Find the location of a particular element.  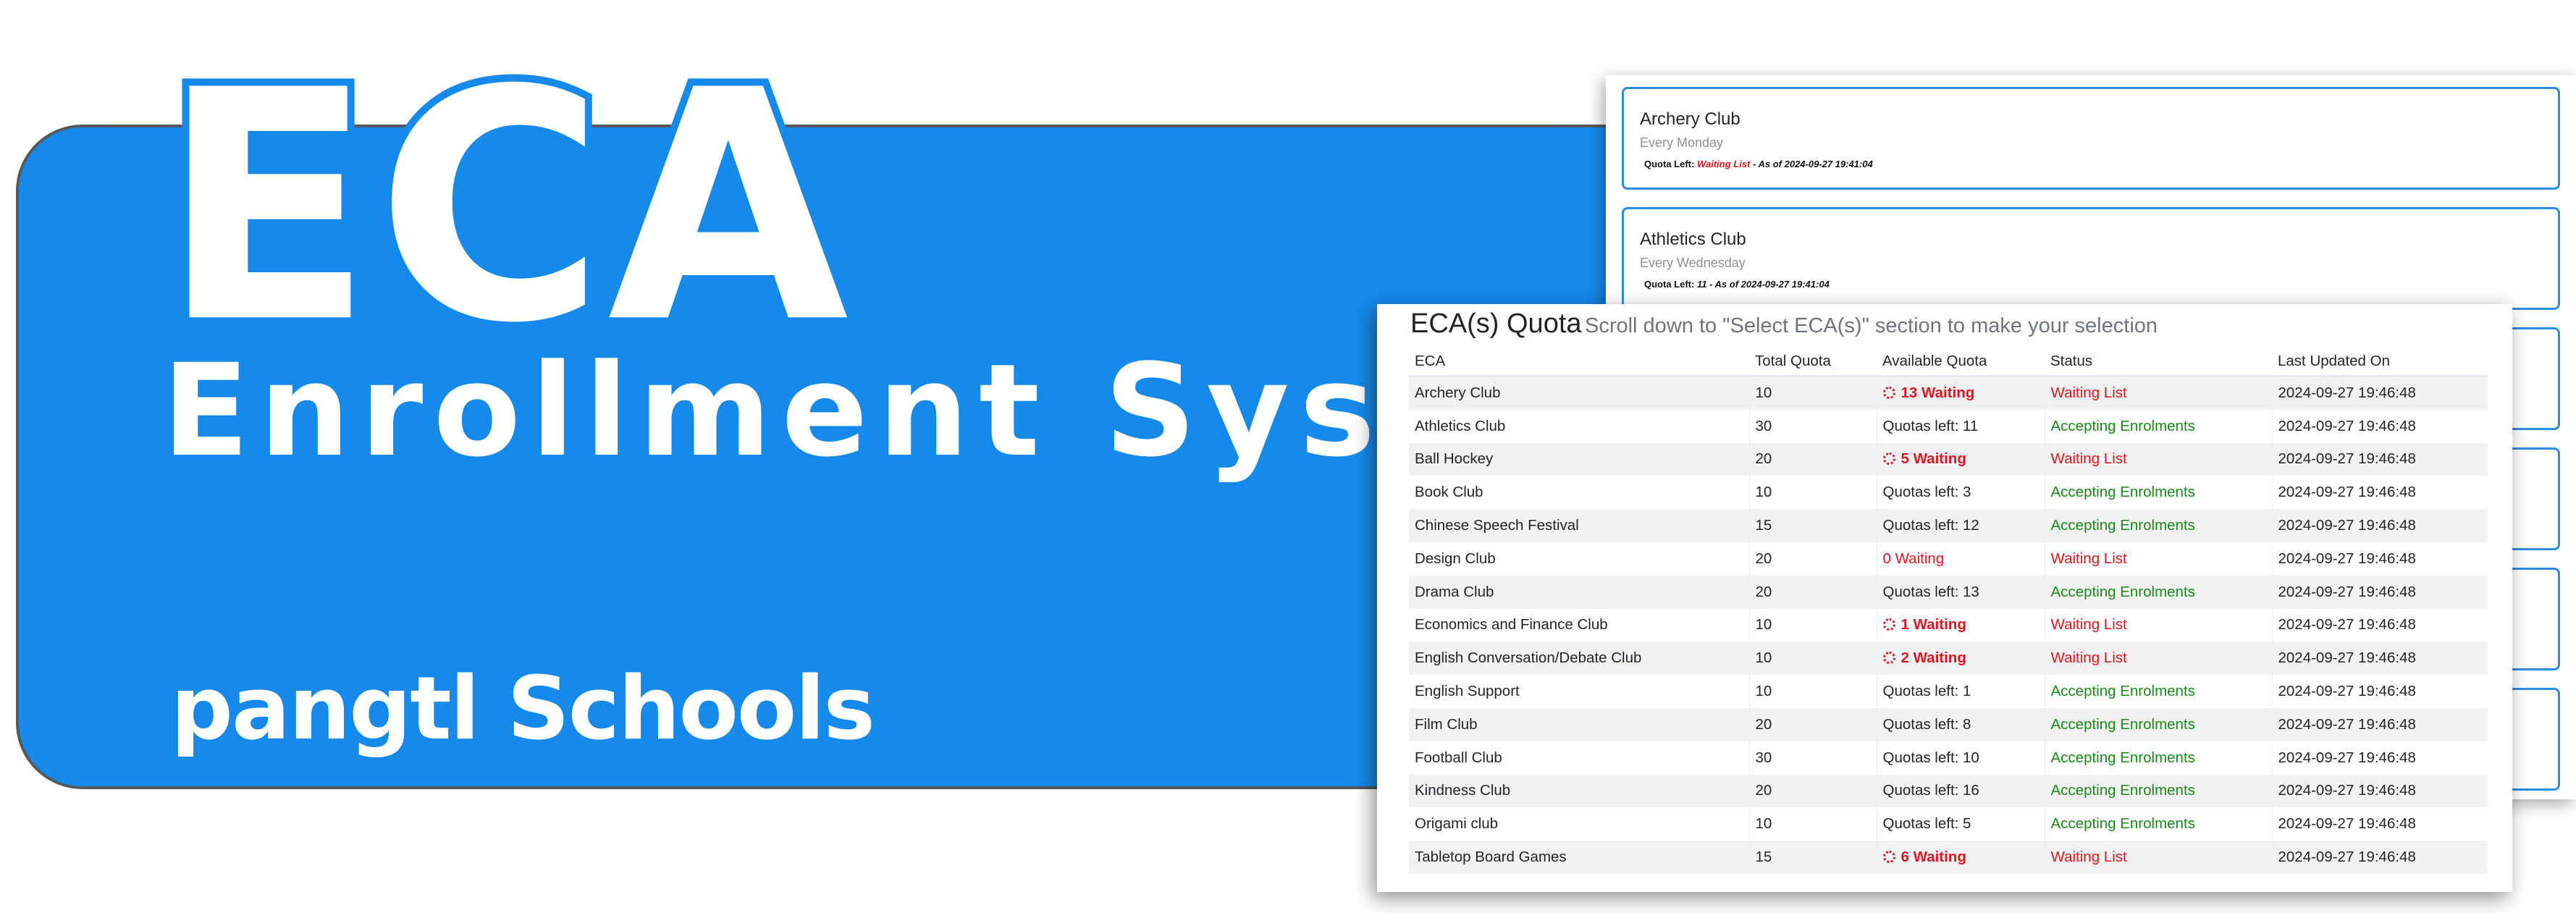

cell-total-quota: 15 is located at coordinates (1812, 525).